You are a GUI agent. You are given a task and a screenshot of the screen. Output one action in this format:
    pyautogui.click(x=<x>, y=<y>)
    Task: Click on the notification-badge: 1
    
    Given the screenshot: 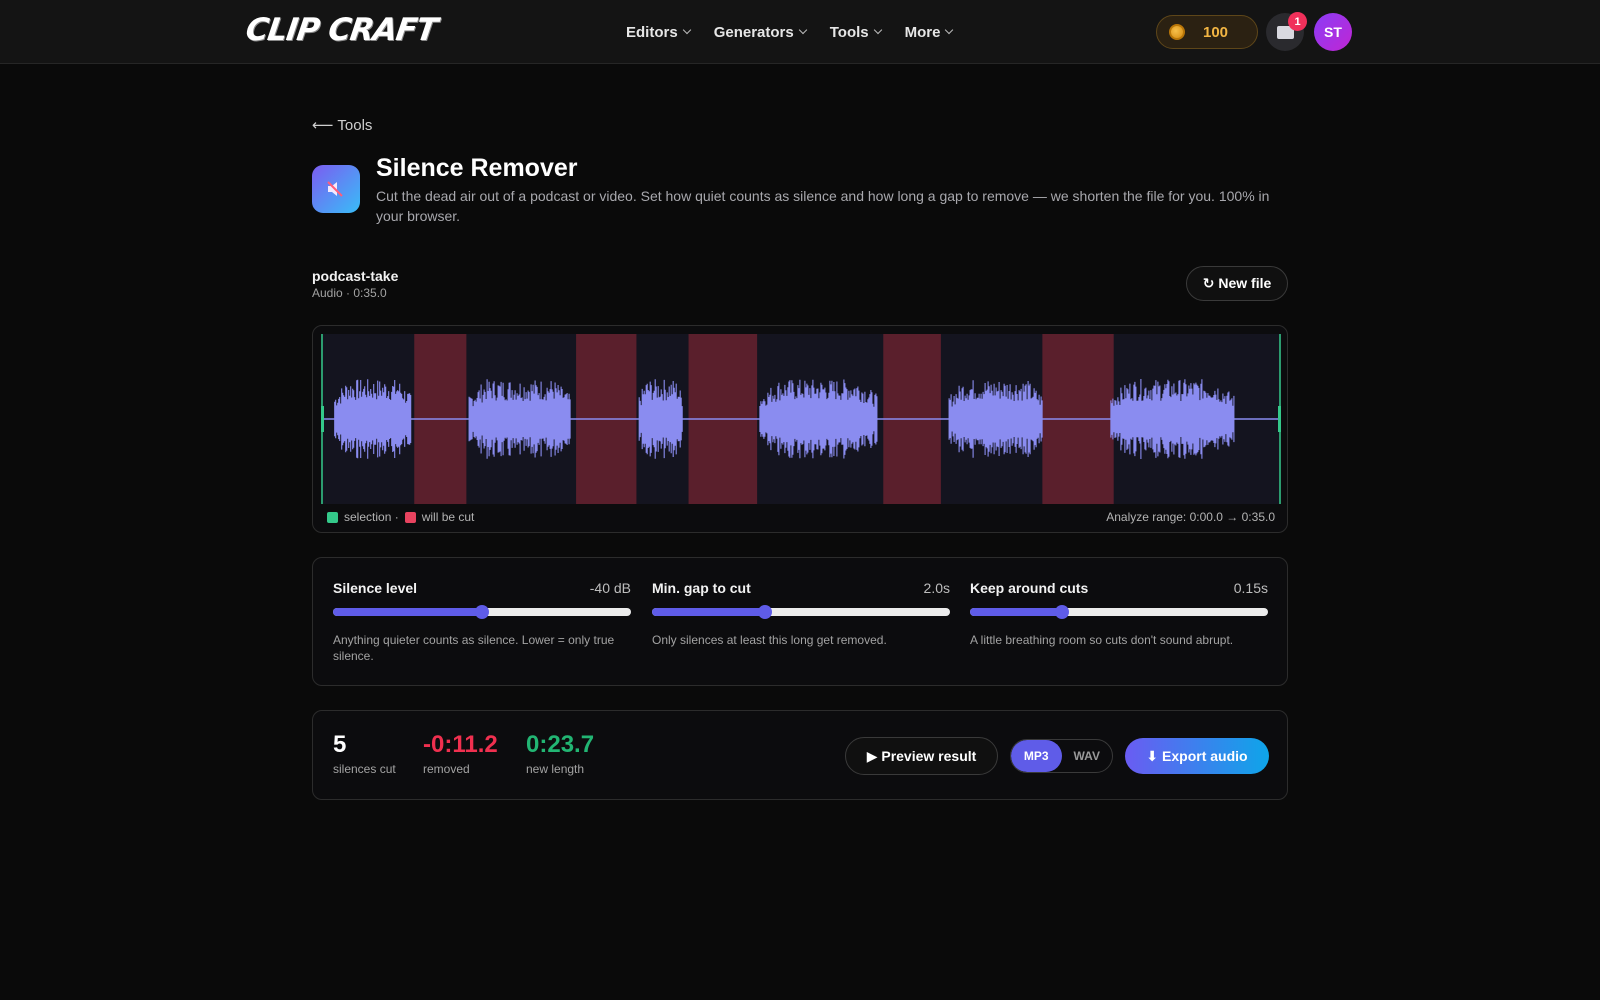 What is the action you would take?
    pyautogui.click(x=1297, y=21)
    